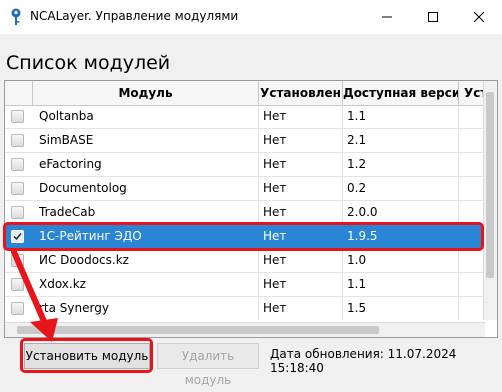 The image size is (502, 392). Describe the element at coordinates (34, 295) in the screenshot. I see `annotation-arrow` at that location.